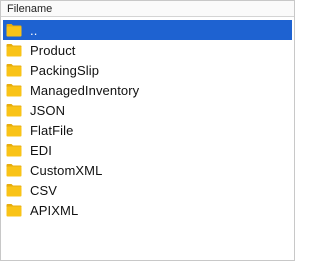 The image size is (320, 261). I want to click on list-item: Product, so click(147, 50).